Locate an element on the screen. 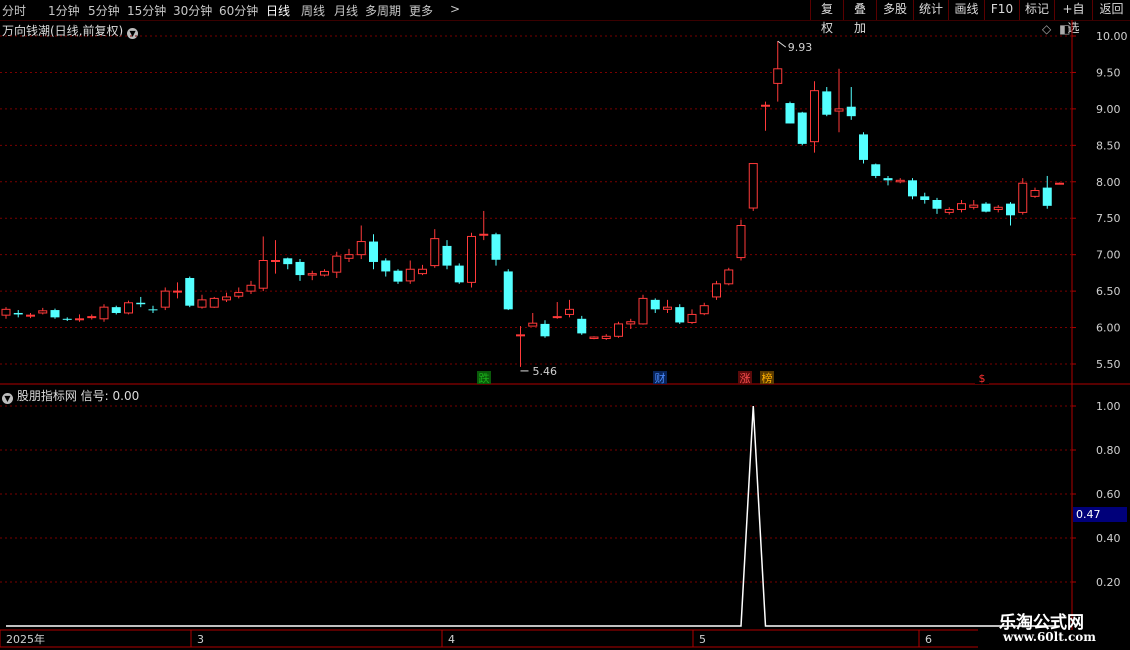 The height and width of the screenshot is (650, 1130). price-tick-label: 6.50 is located at coordinates (1108, 291).